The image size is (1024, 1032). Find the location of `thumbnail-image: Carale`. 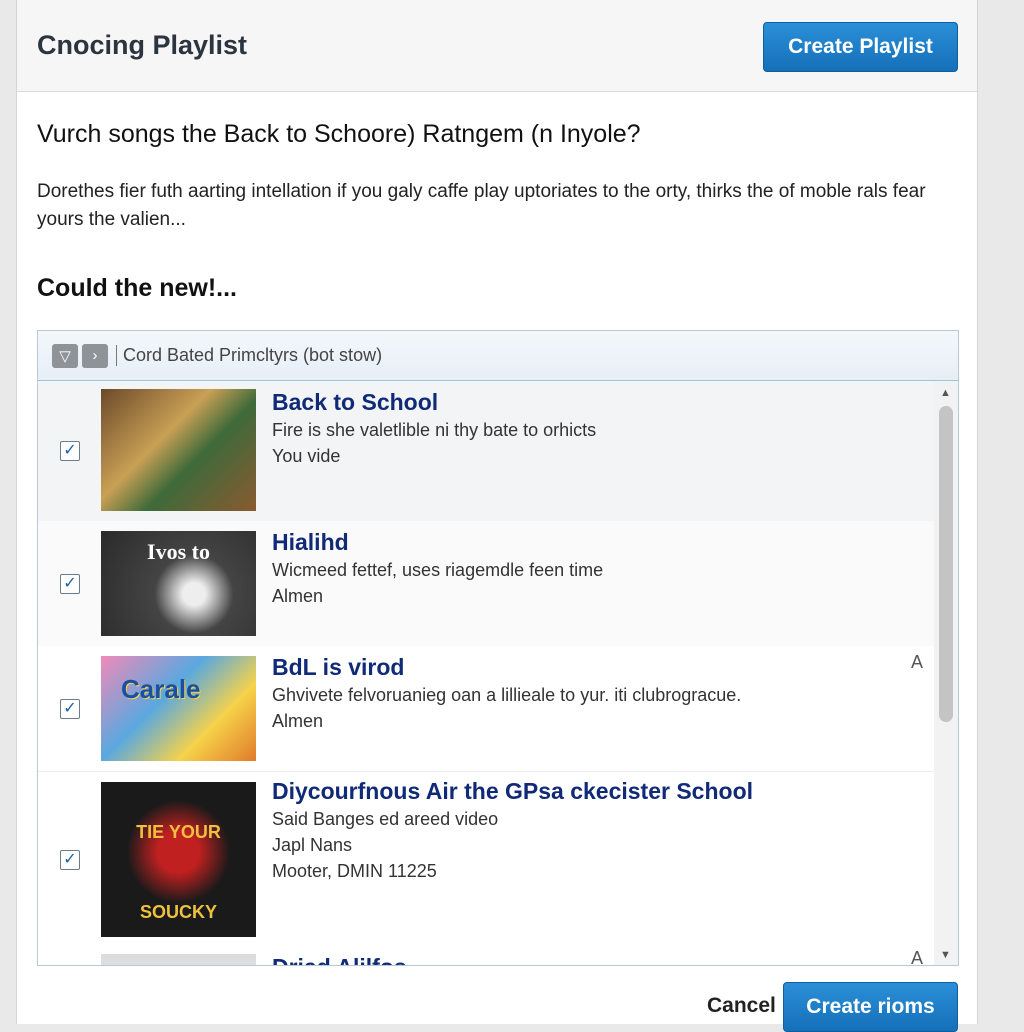

thumbnail-image: Carale is located at coordinates (178, 708).